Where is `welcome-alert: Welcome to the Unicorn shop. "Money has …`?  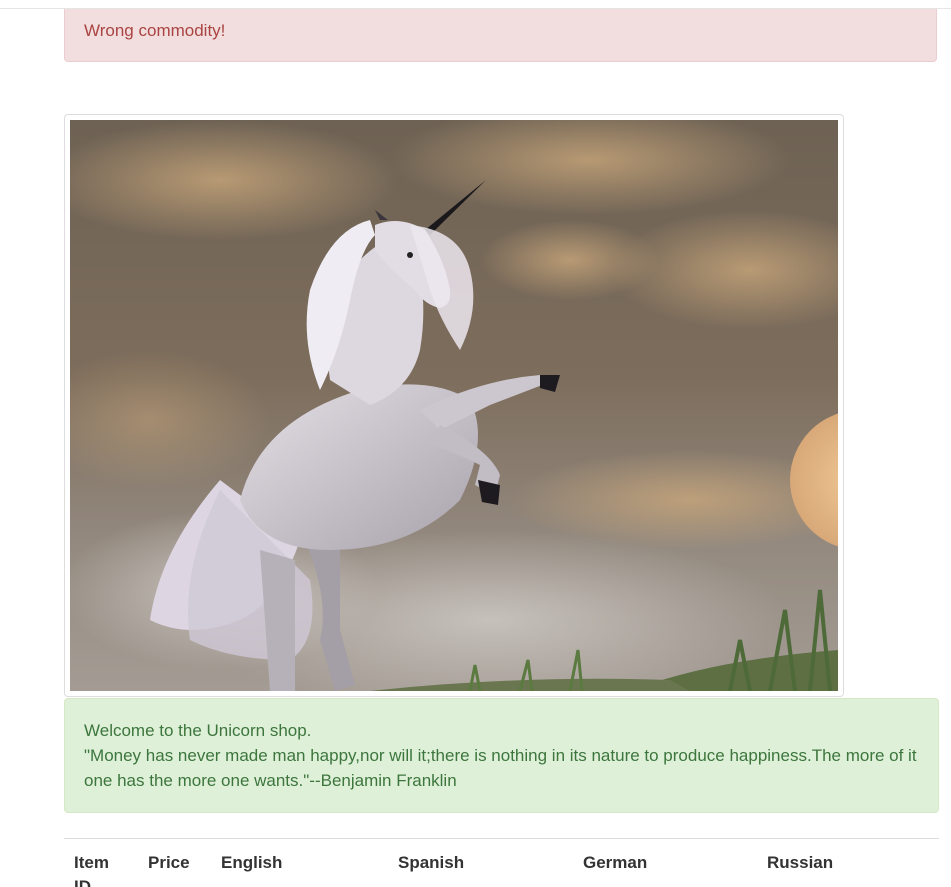 welcome-alert: Welcome to the Unicorn shop. "Money has … is located at coordinates (501, 755).